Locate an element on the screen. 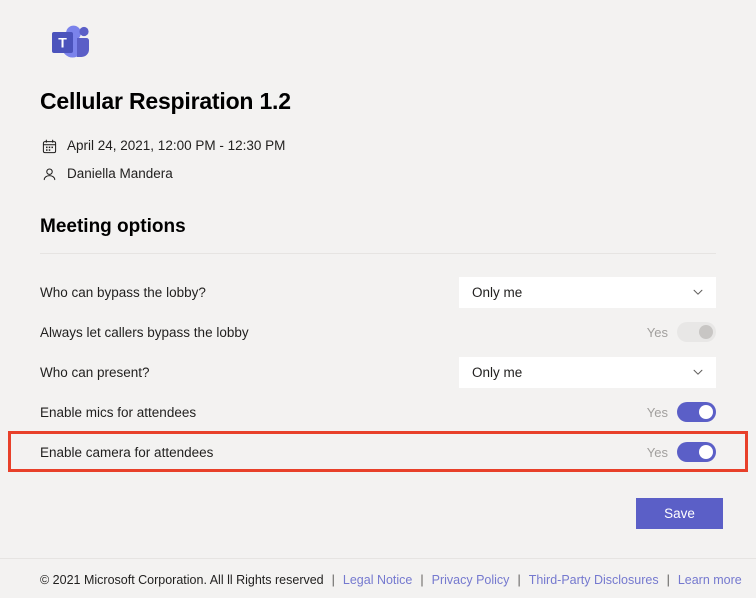 This screenshot has height=598, width=756. page-title: Cellular Respiration 1.2 is located at coordinates (165, 101).